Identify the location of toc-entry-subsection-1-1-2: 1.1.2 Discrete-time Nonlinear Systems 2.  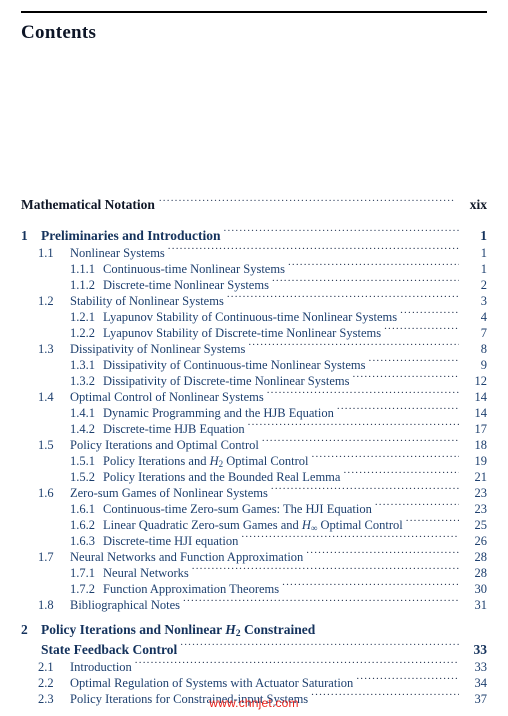
(278, 282).